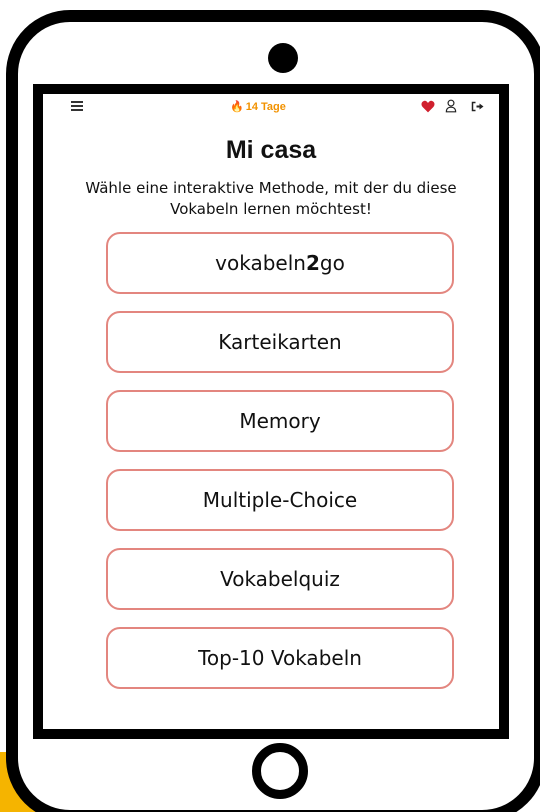  Describe the element at coordinates (428, 106) in the screenshot. I see `heart-icon` at that location.